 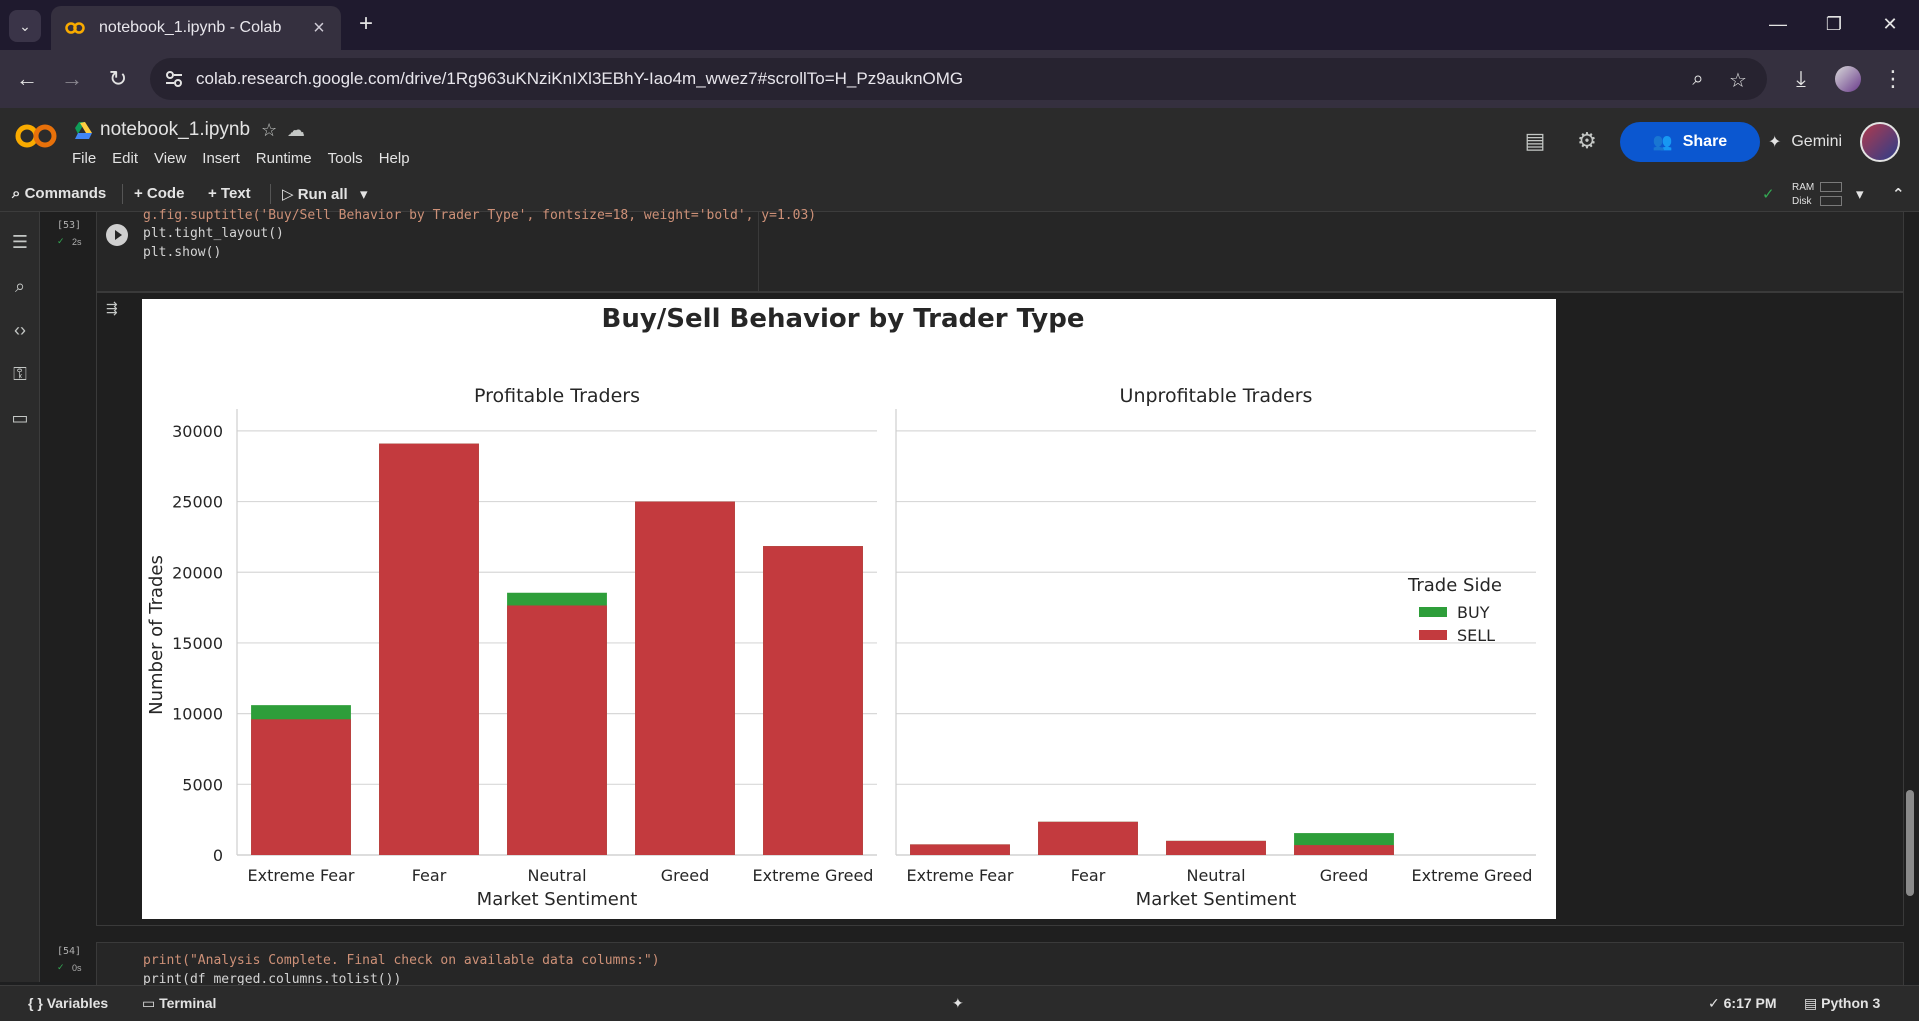 What do you see at coordinates (1890, 24) in the screenshot?
I see `close-window-icon: ✕` at bounding box center [1890, 24].